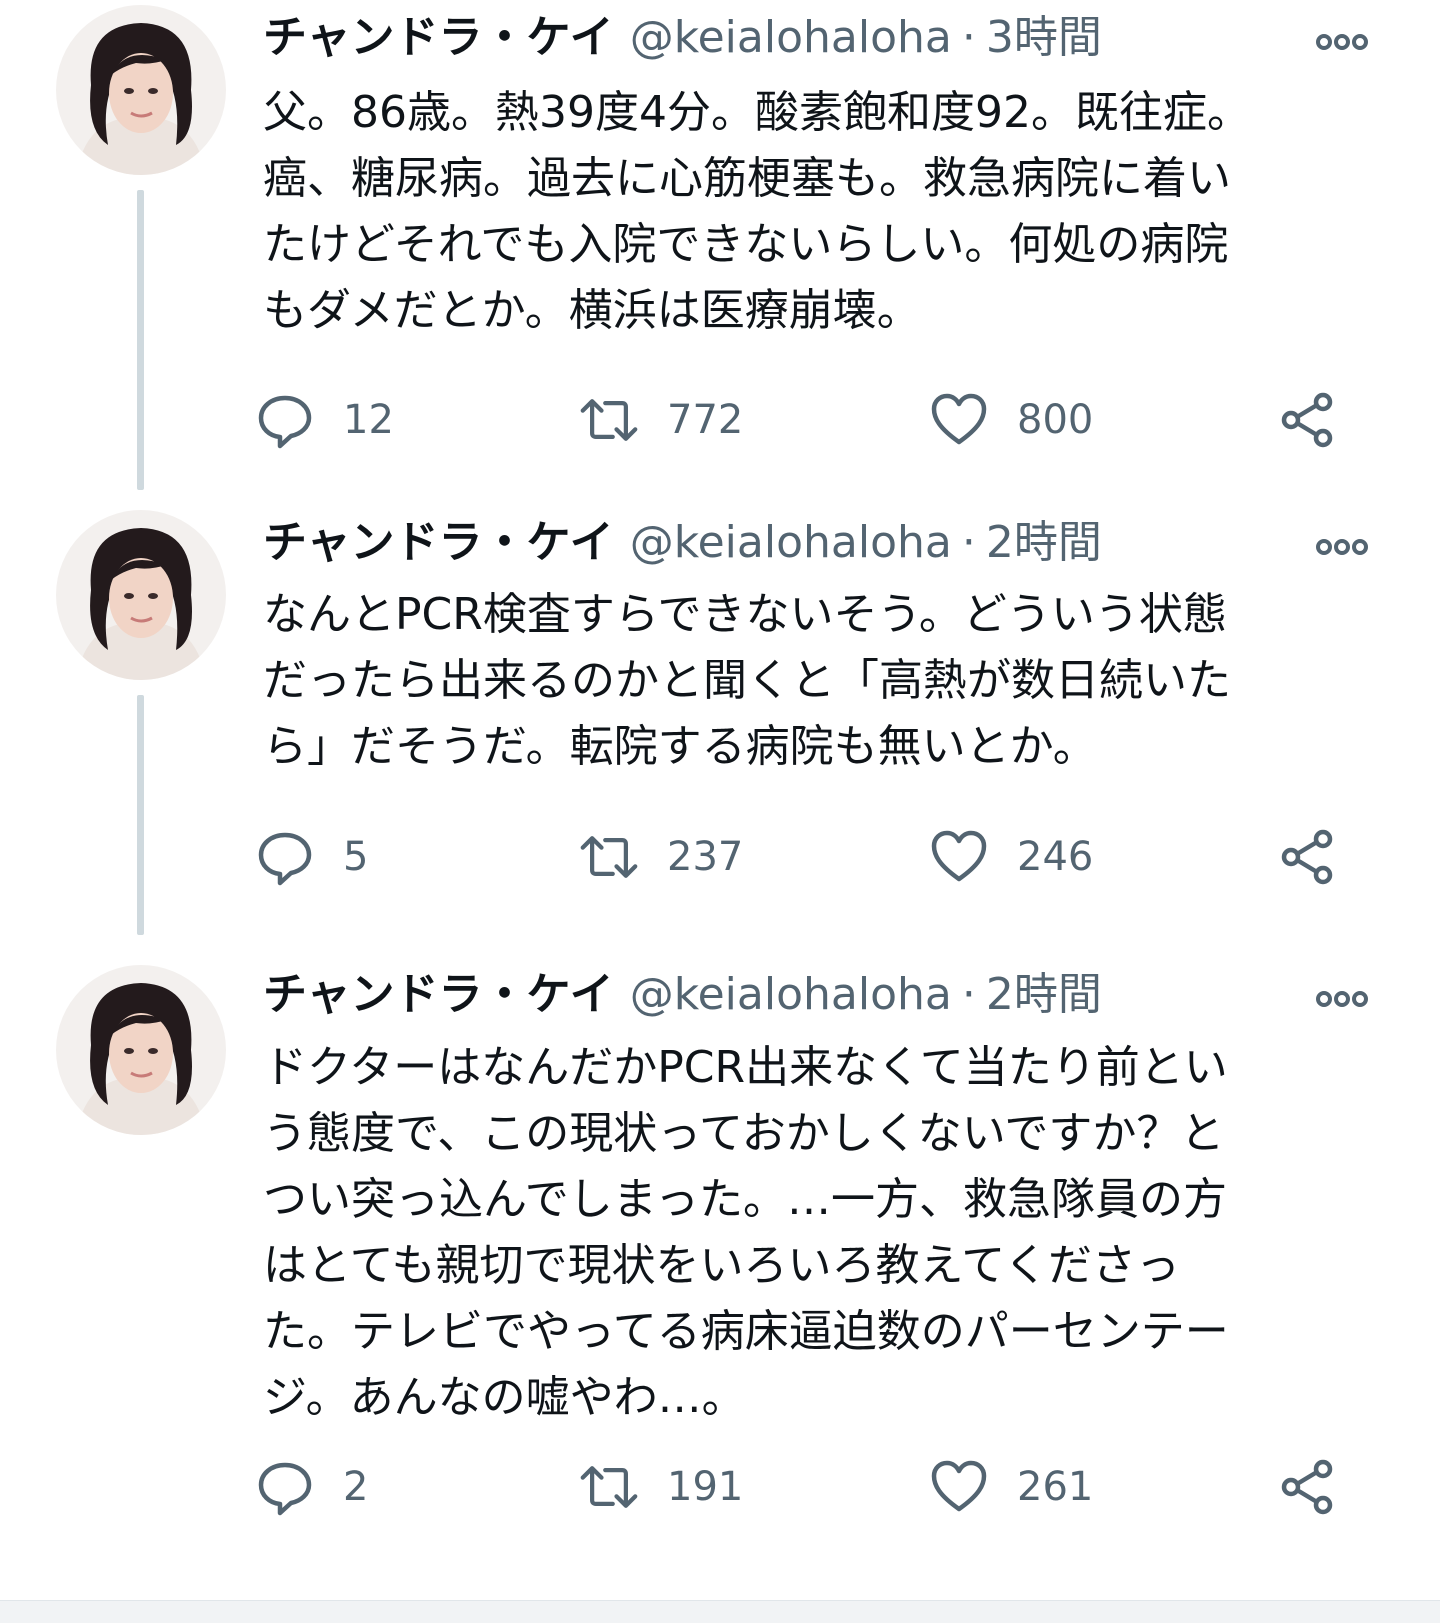 This screenshot has width=1440, height=1623. I want to click on like-button: 261, so click(1011, 1487).